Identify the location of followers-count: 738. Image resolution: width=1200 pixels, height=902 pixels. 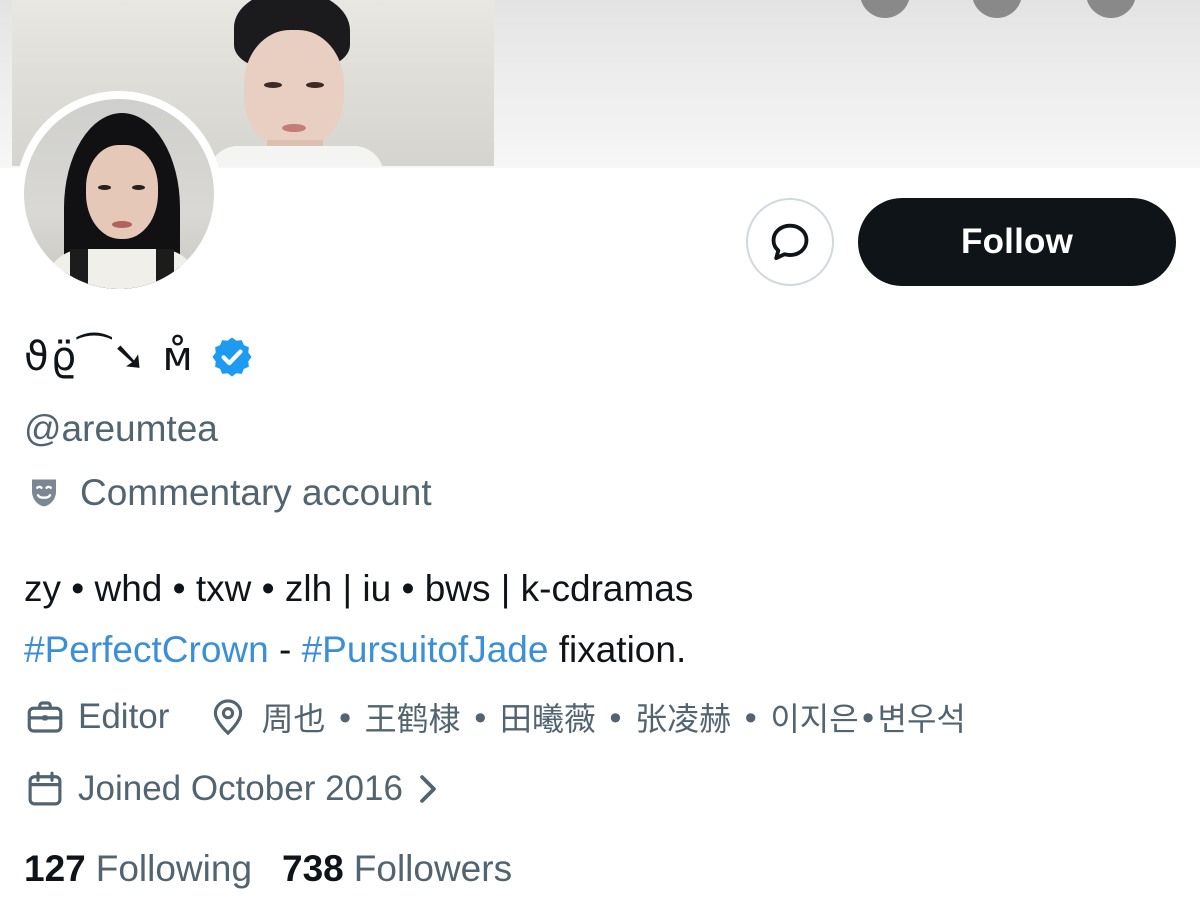
(313, 868).